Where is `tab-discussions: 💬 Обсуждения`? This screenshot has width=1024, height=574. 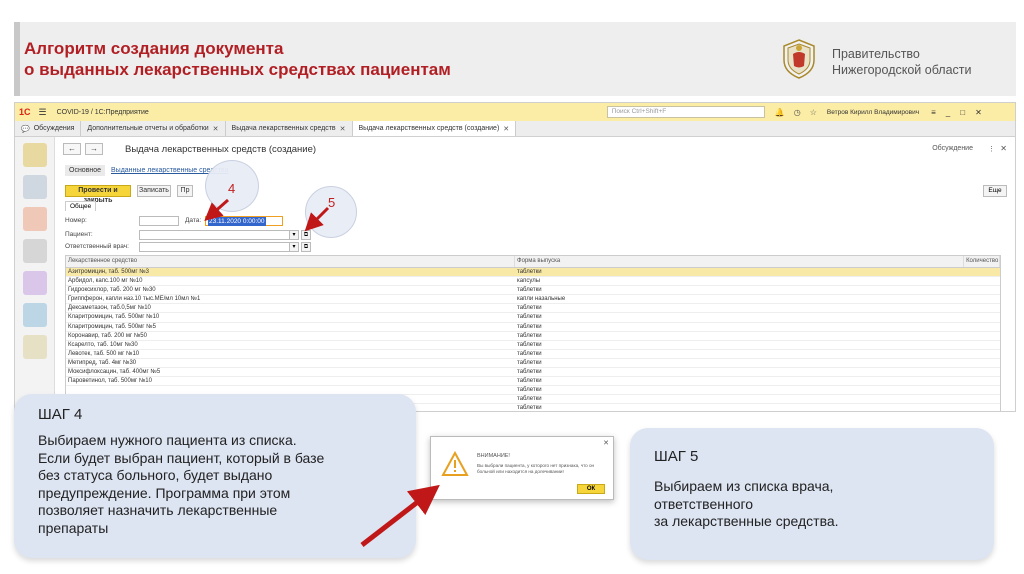 tab-discussions: 💬 Обсуждения is located at coordinates (48, 128).